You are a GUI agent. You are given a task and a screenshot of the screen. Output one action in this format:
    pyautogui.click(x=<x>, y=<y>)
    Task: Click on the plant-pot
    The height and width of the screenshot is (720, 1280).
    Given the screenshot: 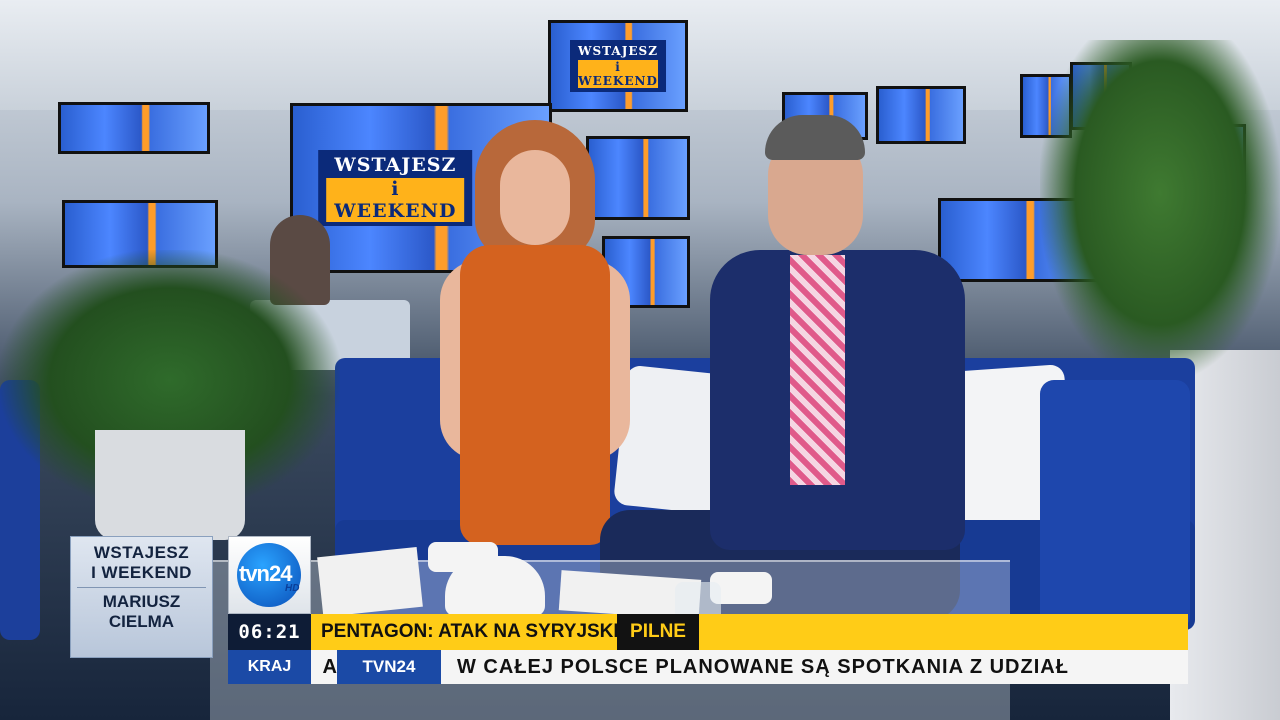 What is the action you would take?
    pyautogui.click(x=170, y=485)
    